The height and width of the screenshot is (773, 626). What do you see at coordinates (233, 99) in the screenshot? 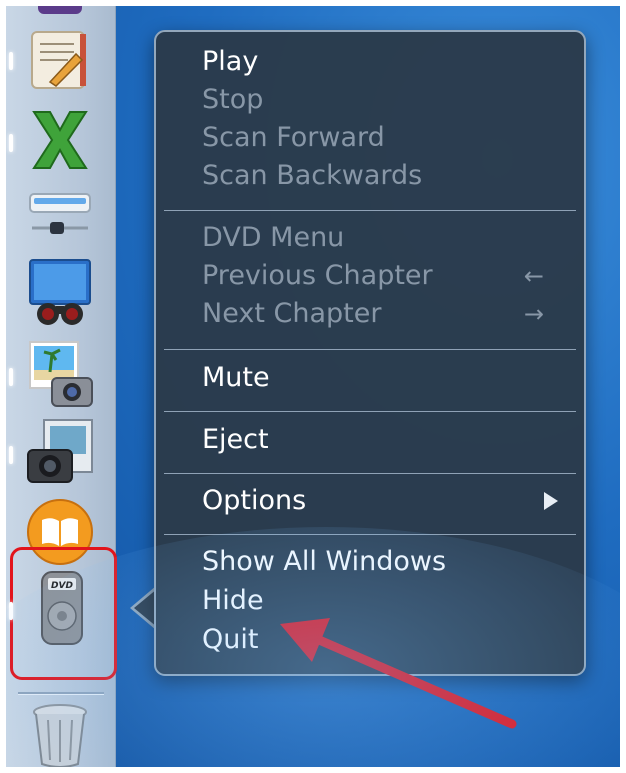
I see `menu-item-stop: Stop` at bounding box center [233, 99].